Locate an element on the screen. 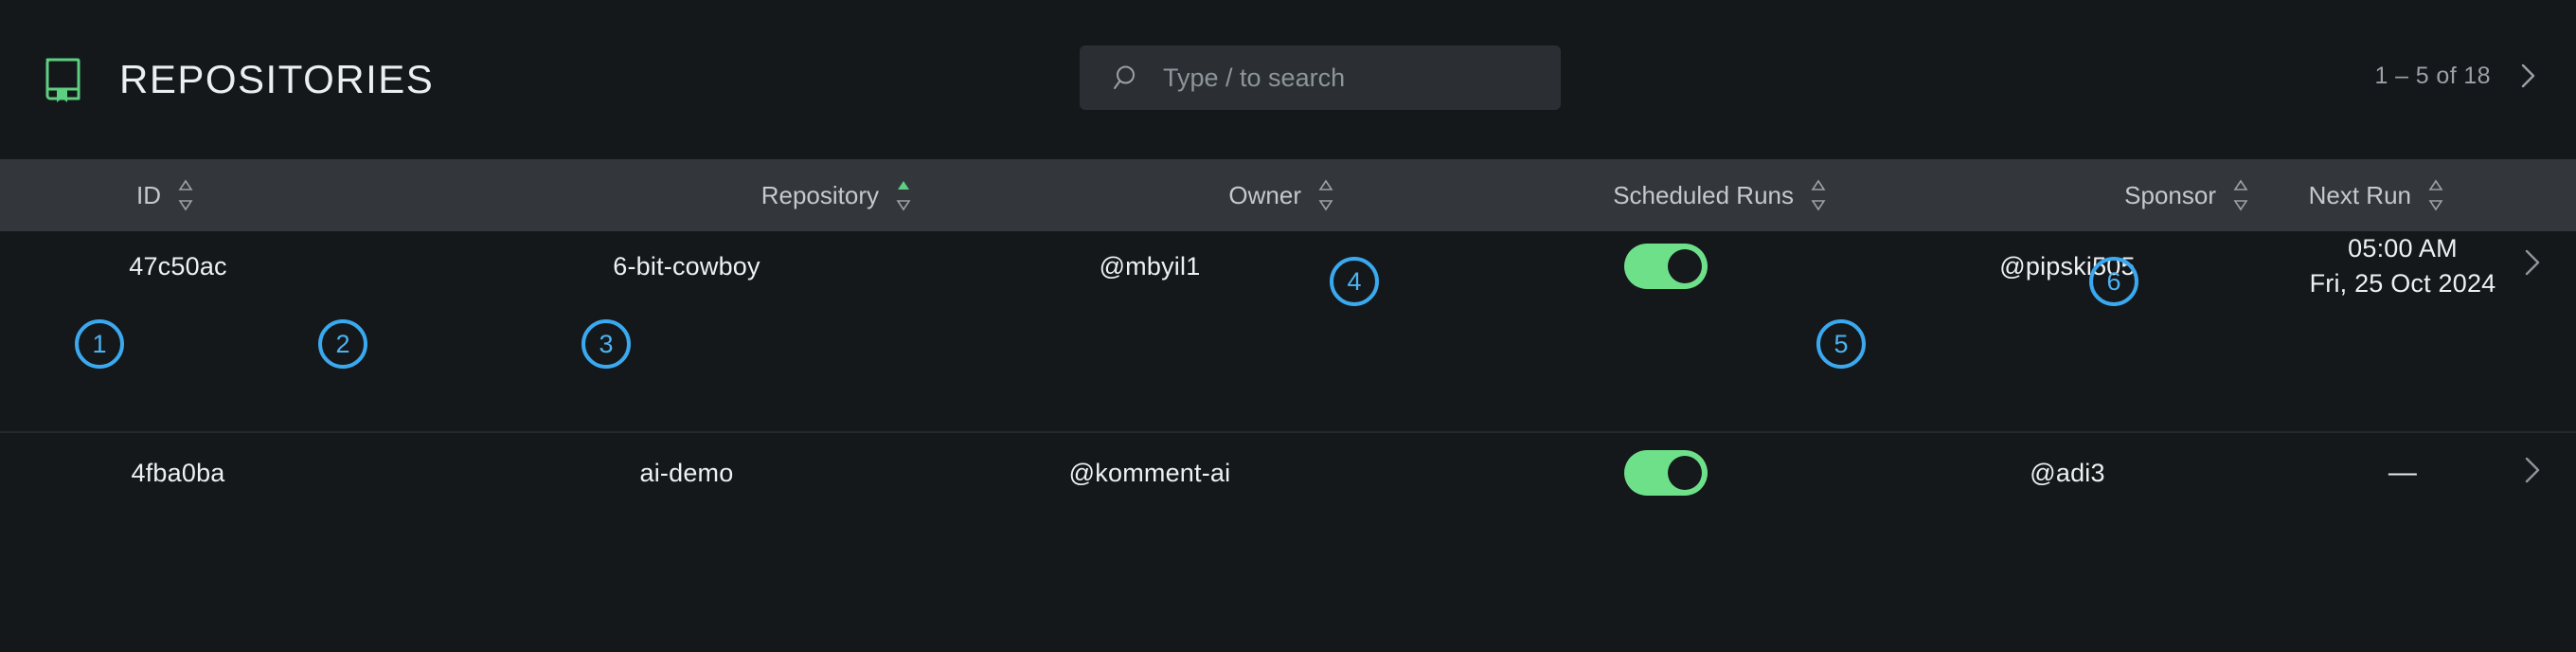  row-2-id-value: 4fba0ba is located at coordinates (178, 472).